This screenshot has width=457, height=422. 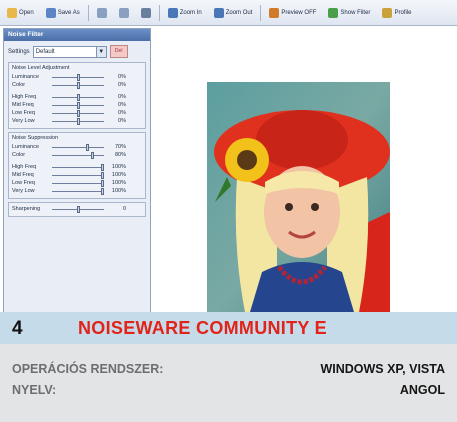 I want to click on product-title: NOISEWARE COMMUNITY E, so click(x=202, y=328).